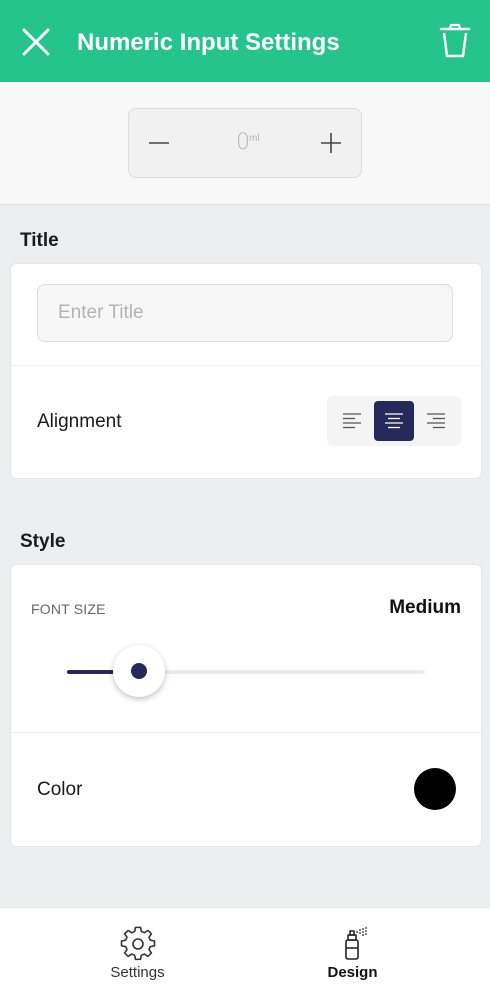 The width and height of the screenshot is (490, 1001). I want to click on trash-icon, so click(455, 40).